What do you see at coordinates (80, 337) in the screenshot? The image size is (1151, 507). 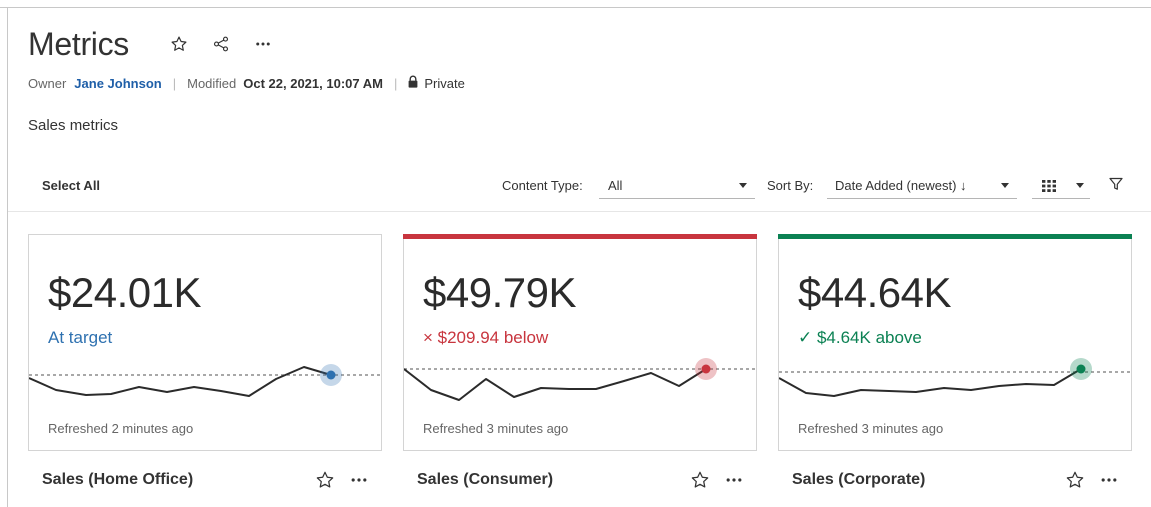 I see `metric-status: At target` at bounding box center [80, 337].